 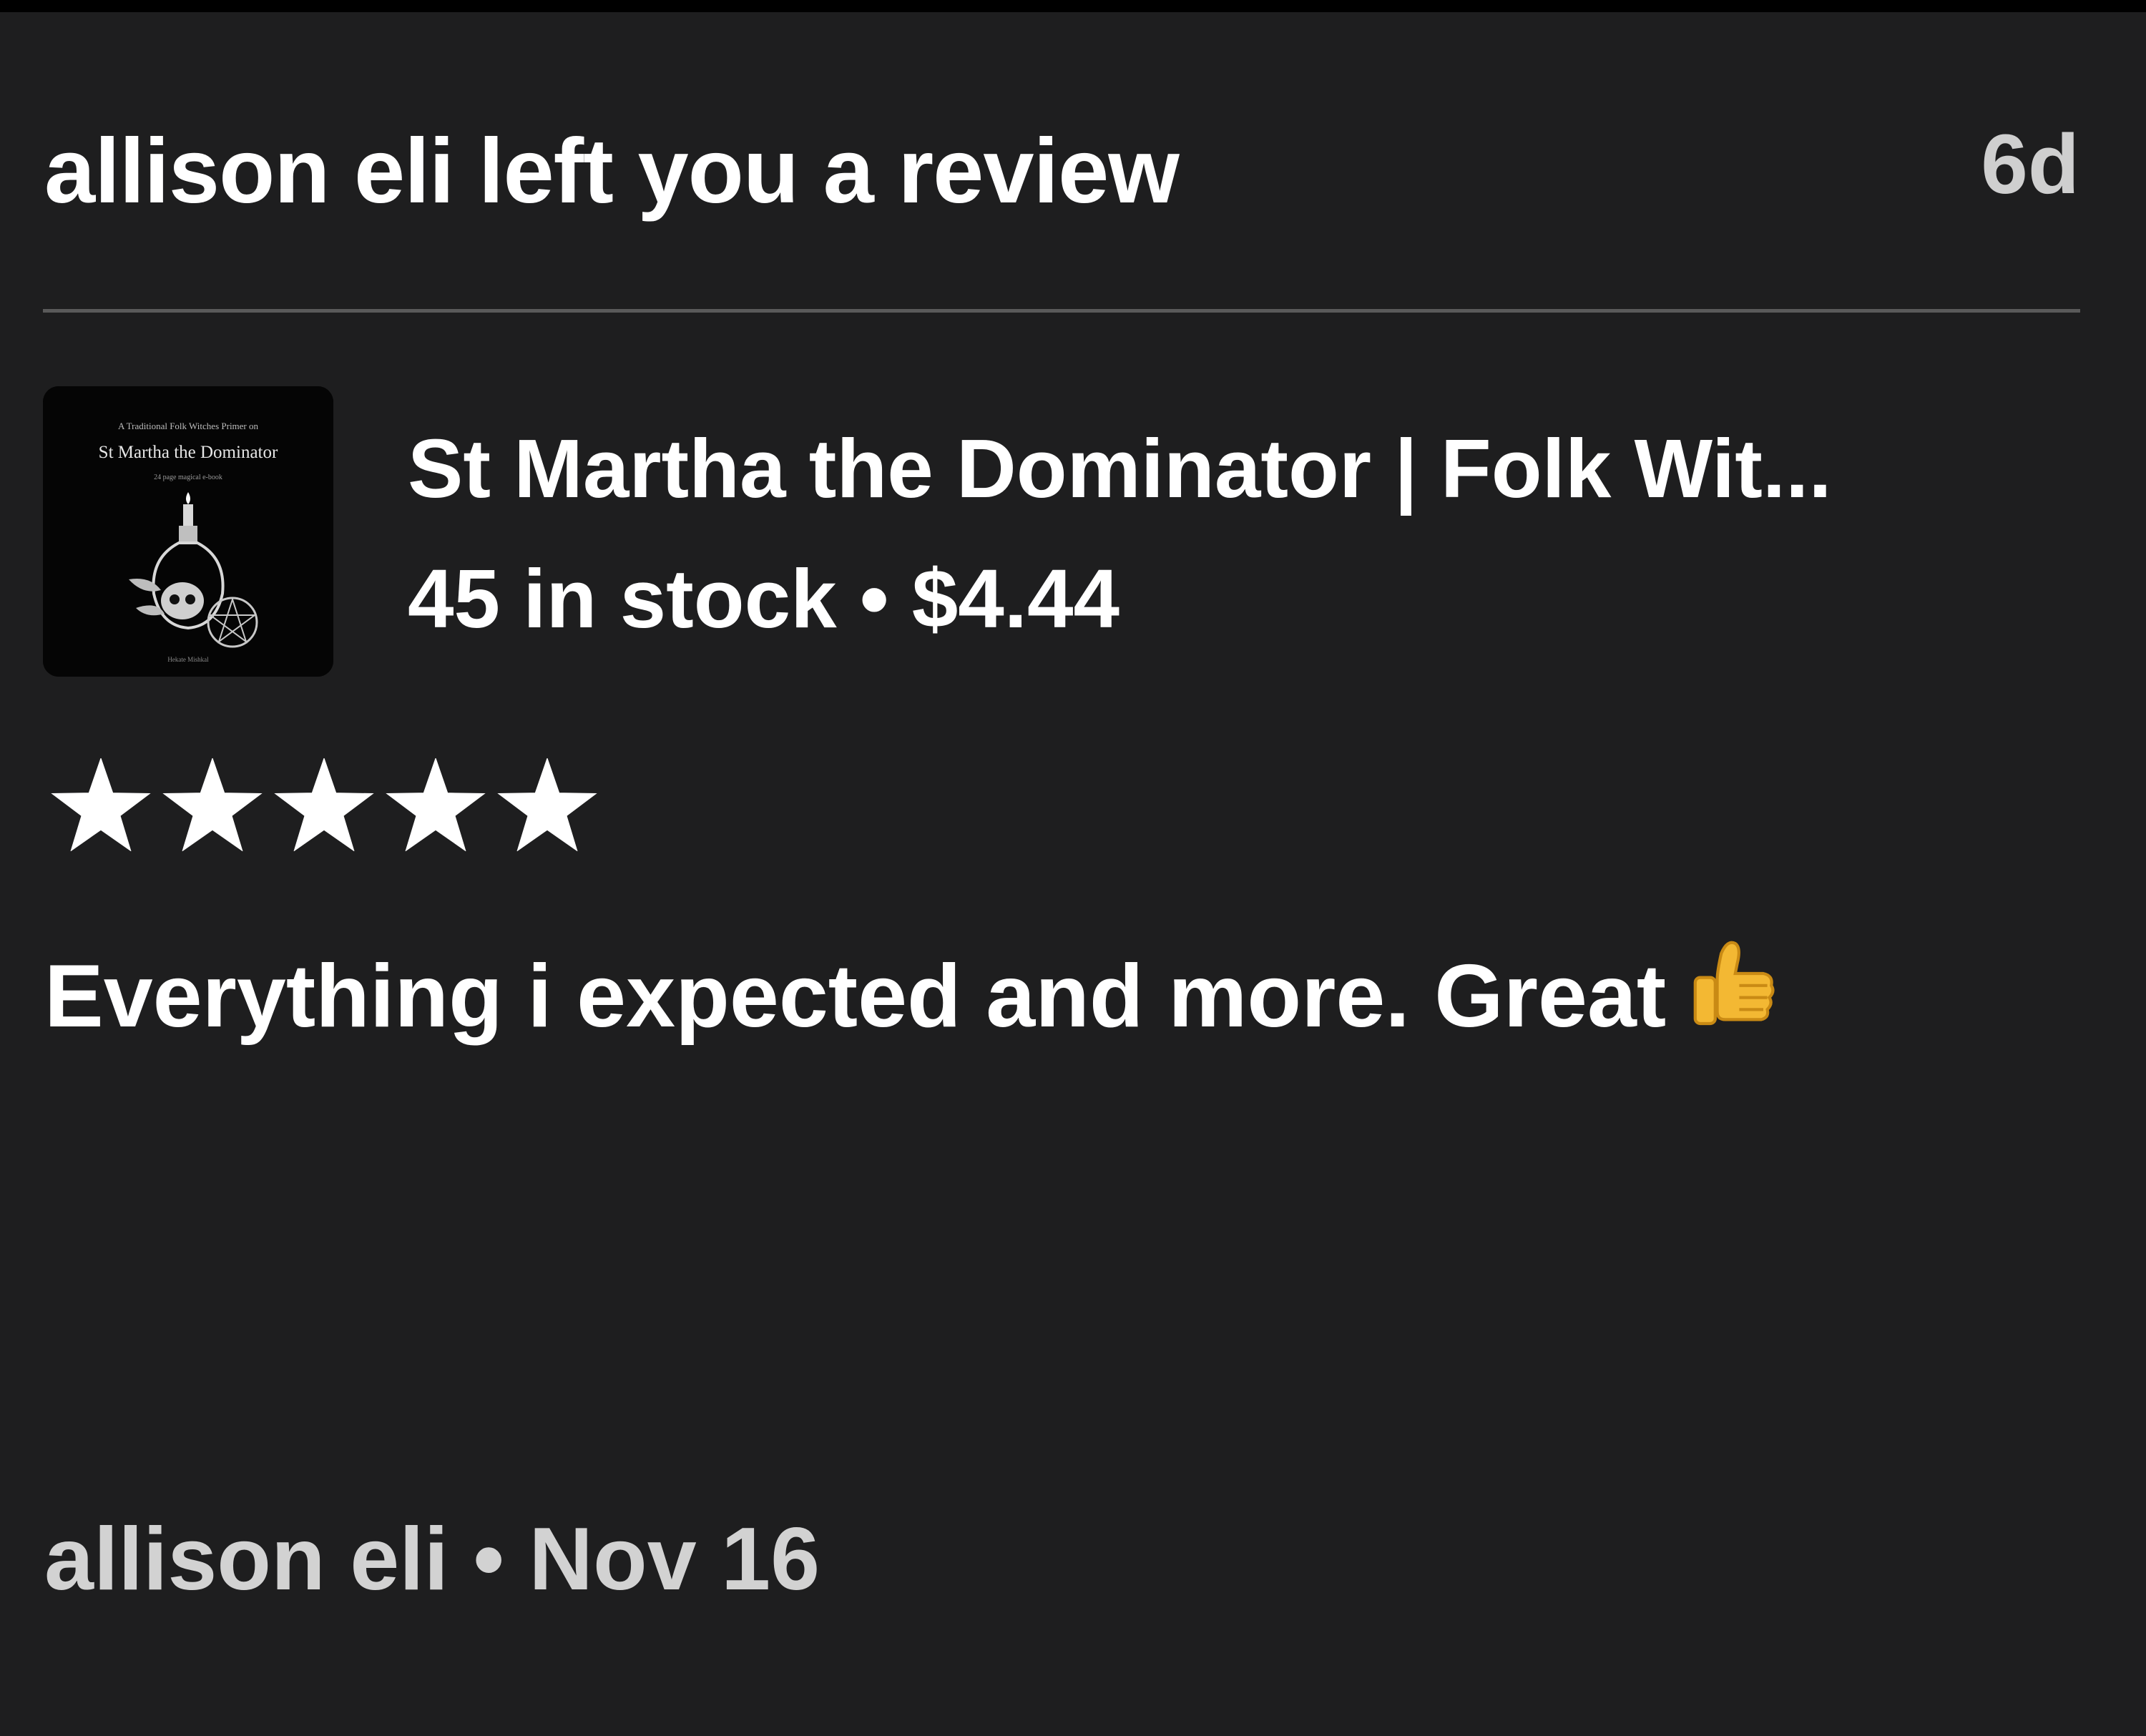 What do you see at coordinates (1015, 598) in the screenshot?
I see `listing-price: $4.44` at bounding box center [1015, 598].